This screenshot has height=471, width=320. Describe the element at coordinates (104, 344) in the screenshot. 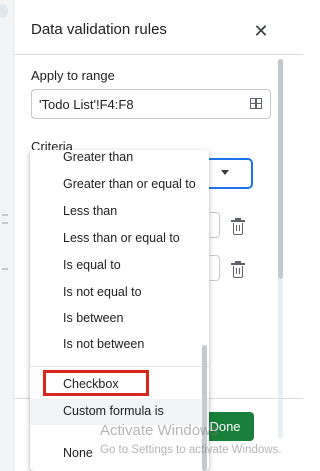

I see `option-label: Is not between` at that location.